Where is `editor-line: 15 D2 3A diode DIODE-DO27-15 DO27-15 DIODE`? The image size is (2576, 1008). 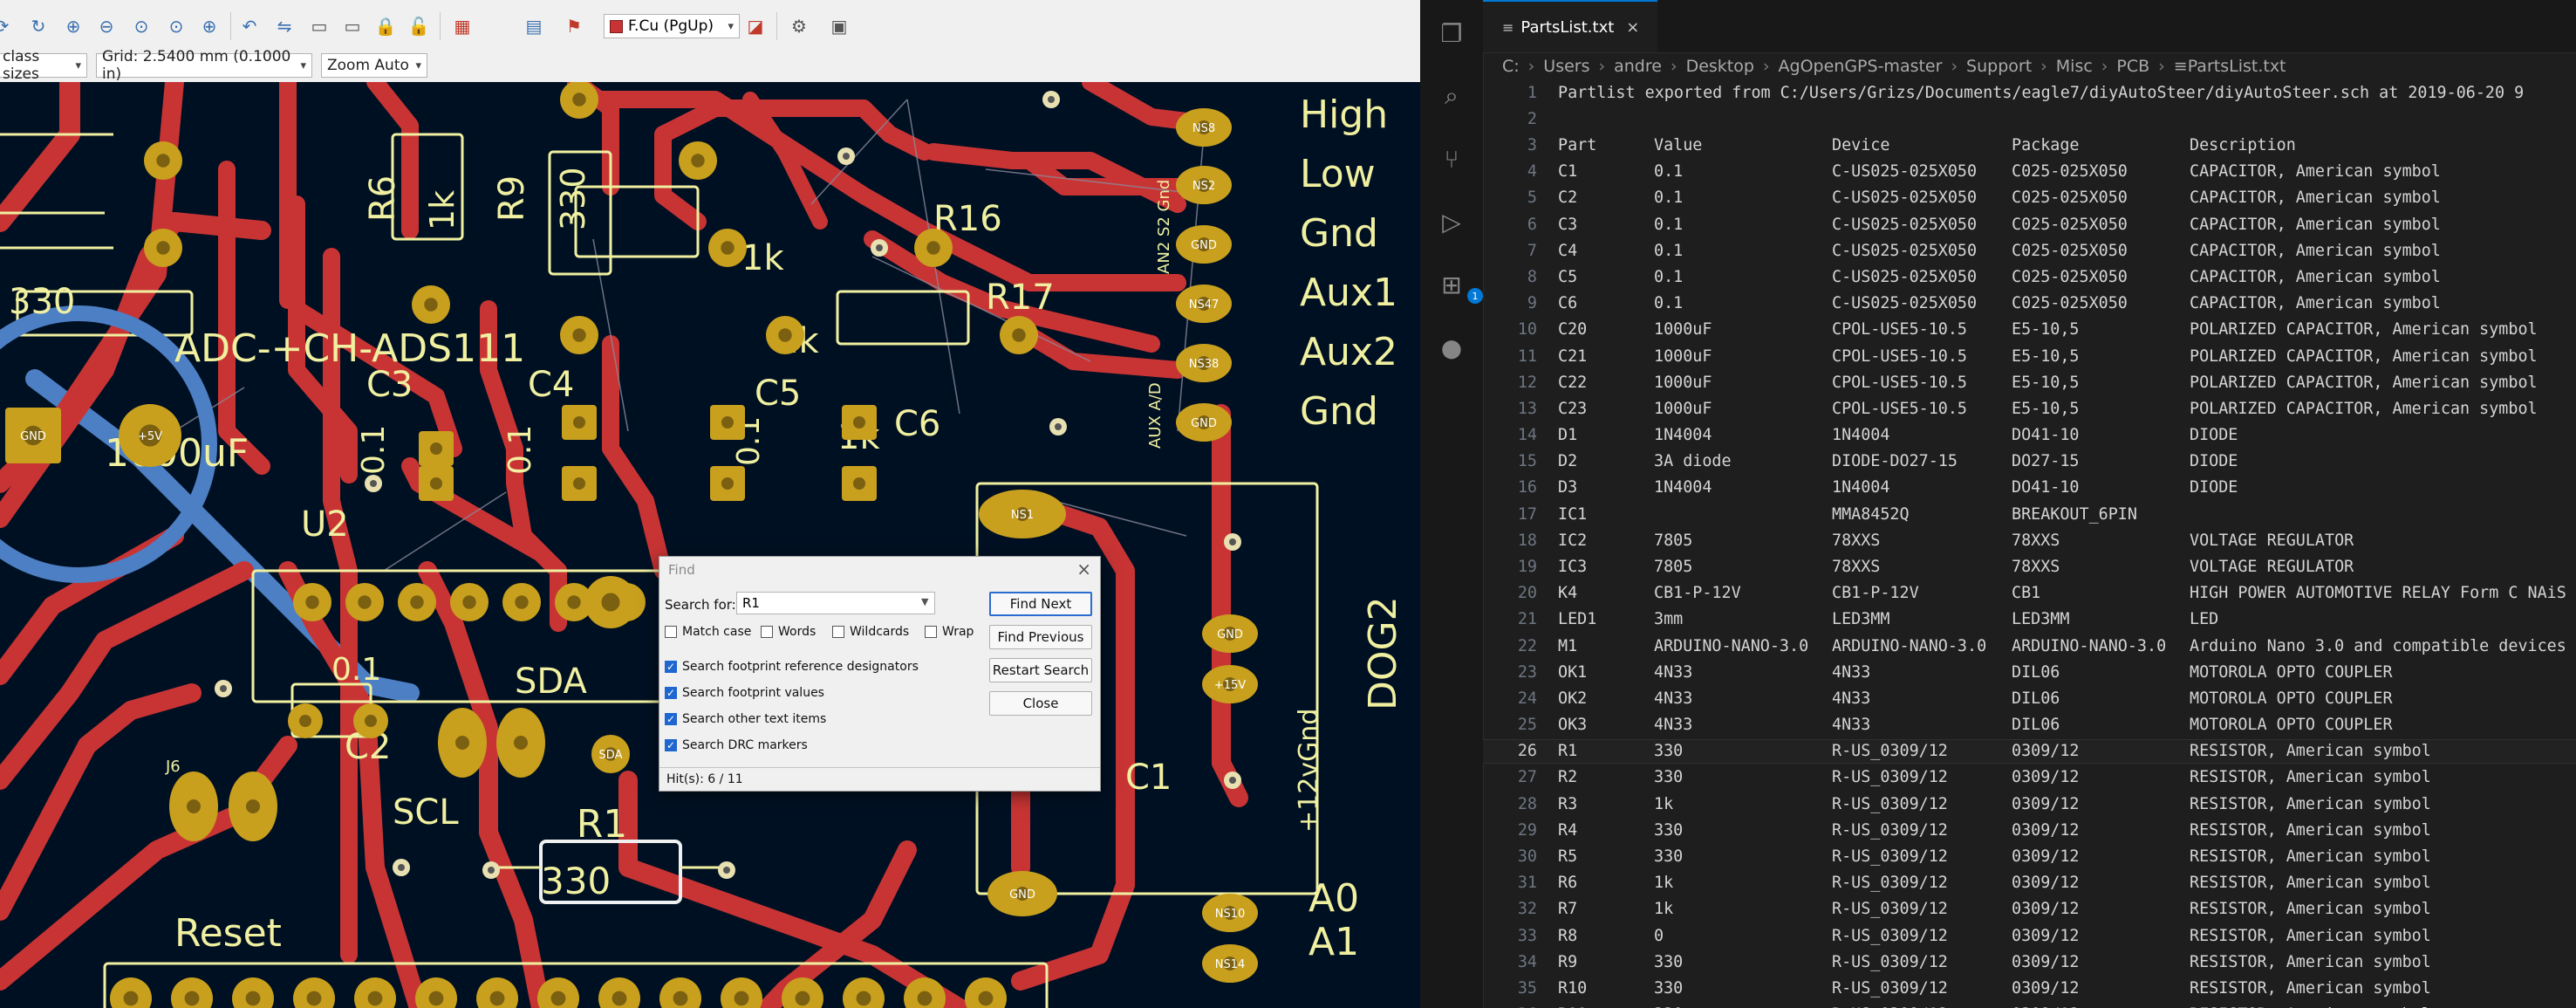
editor-line: 15 D2 3A diode DIODE-DO27-15 DO27-15 DIODE is located at coordinates (2029, 462).